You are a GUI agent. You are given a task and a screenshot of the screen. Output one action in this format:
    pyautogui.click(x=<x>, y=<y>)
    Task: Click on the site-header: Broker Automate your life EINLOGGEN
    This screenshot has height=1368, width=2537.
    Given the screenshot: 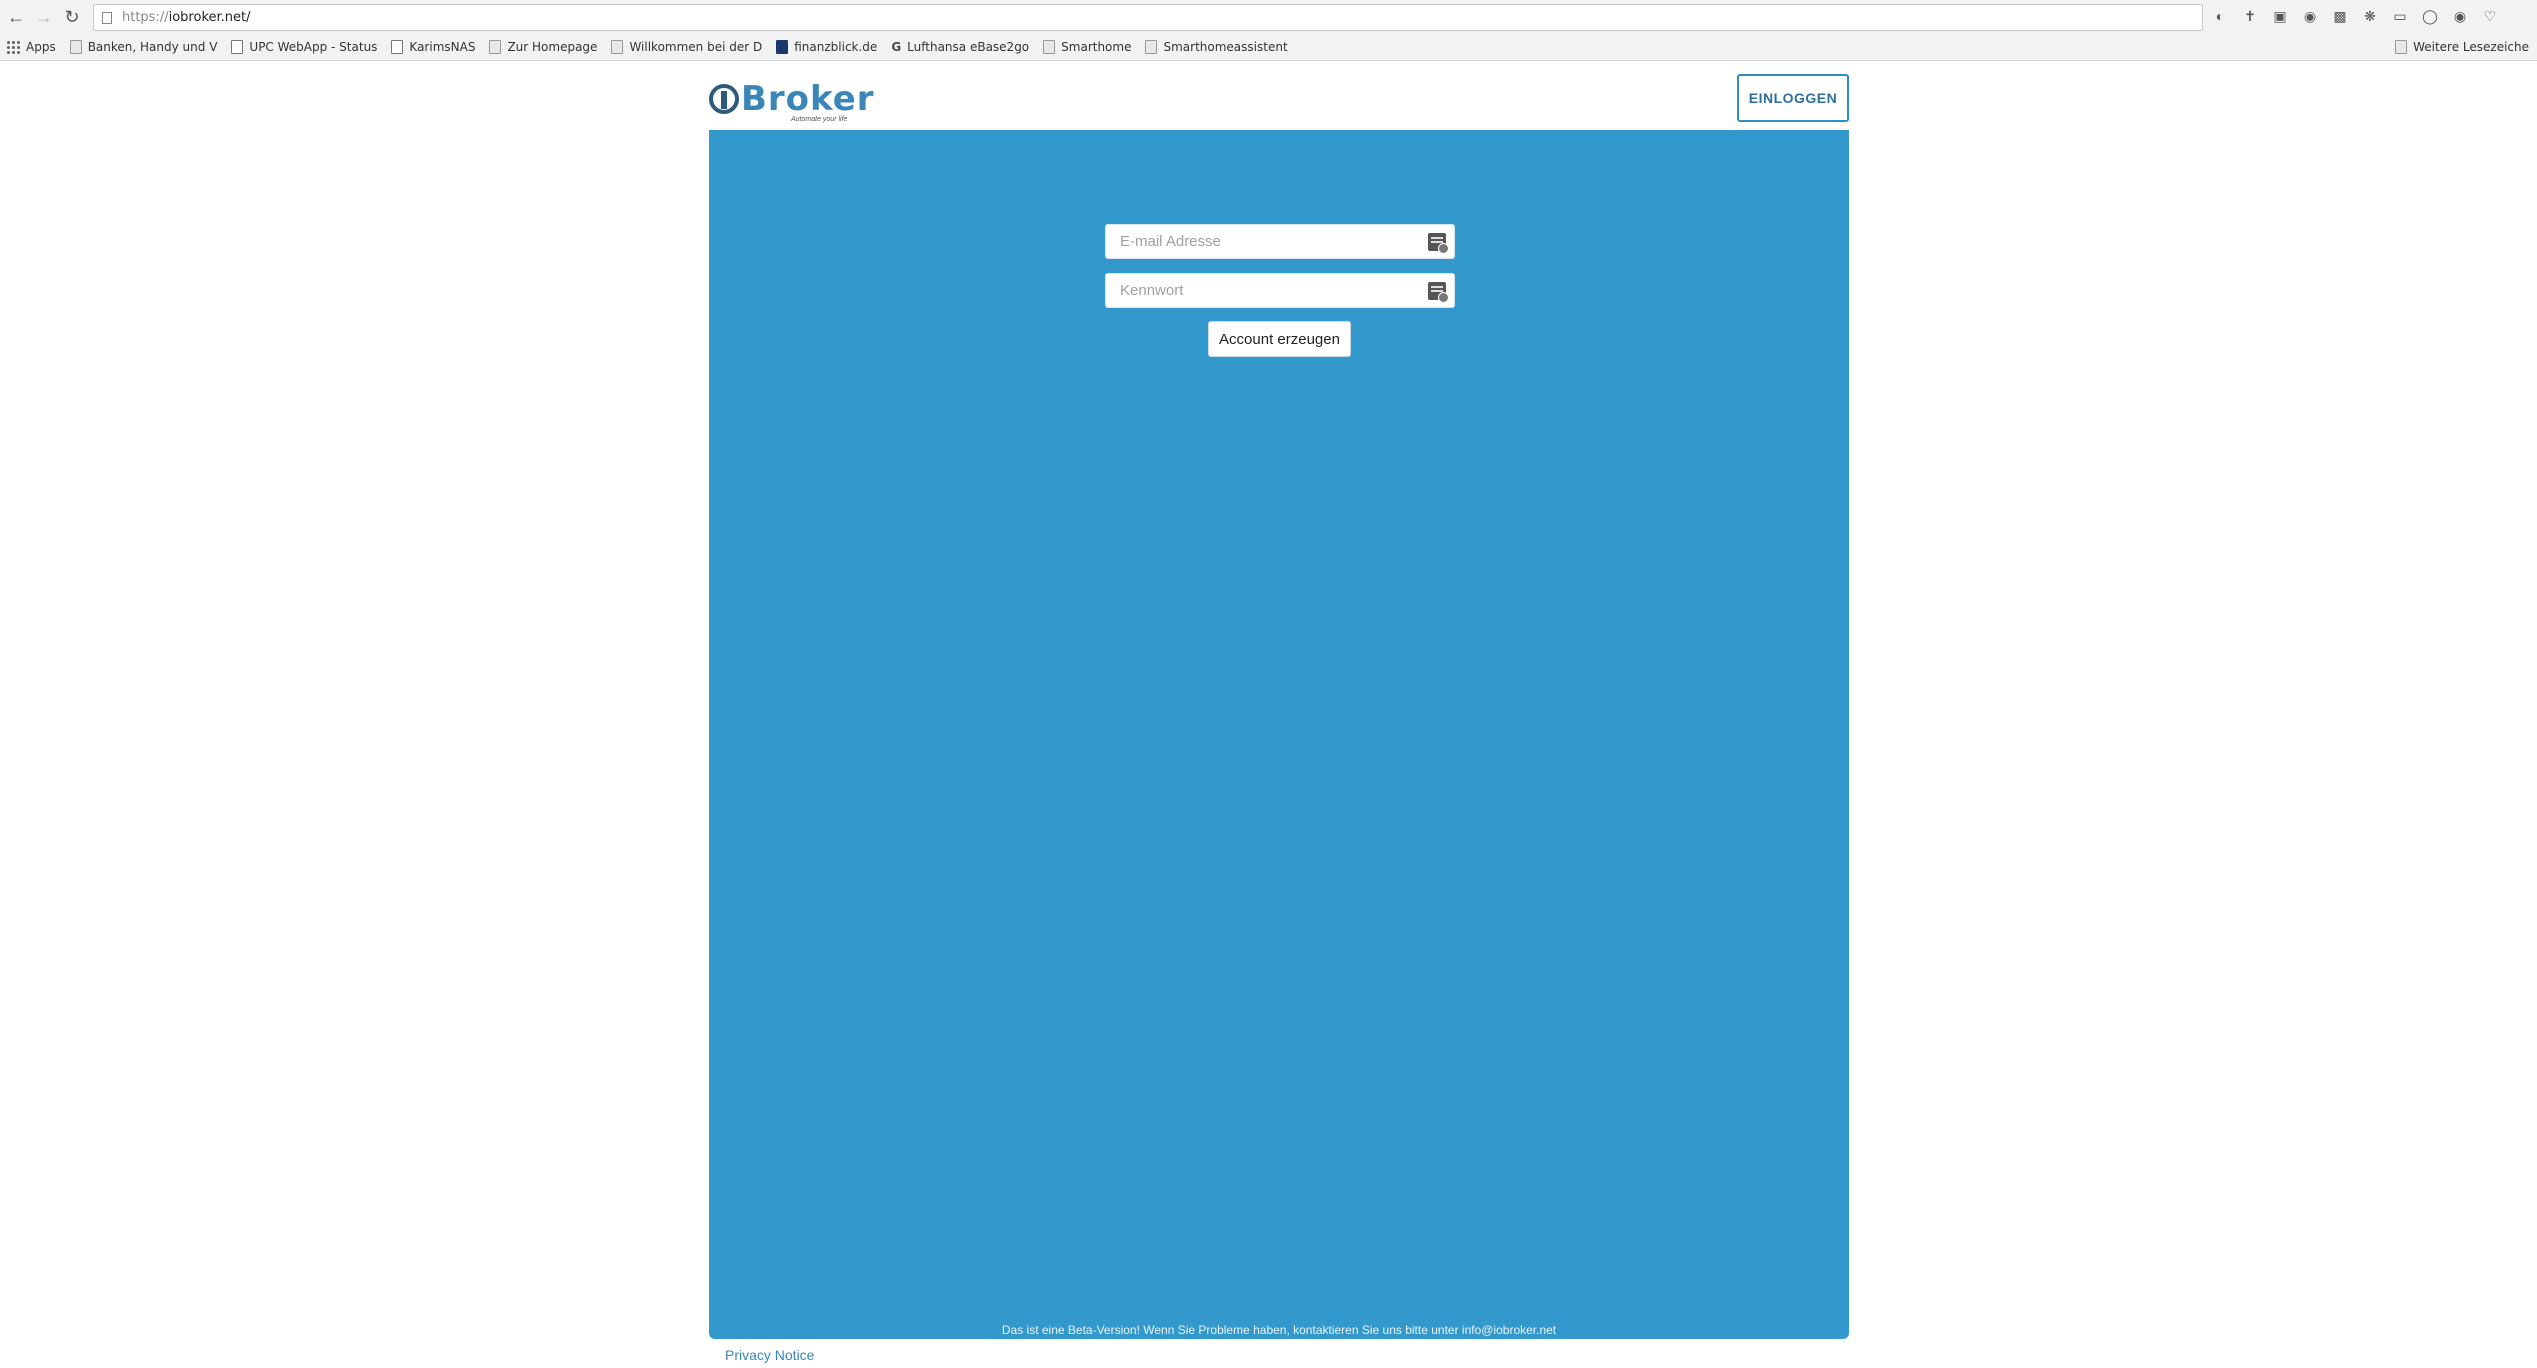 What is the action you would take?
    pyautogui.click(x=1279, y=100)
    